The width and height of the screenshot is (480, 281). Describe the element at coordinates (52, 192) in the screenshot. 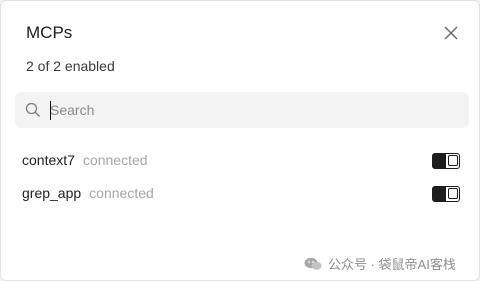

I see `server-name: grep_app` at that location.